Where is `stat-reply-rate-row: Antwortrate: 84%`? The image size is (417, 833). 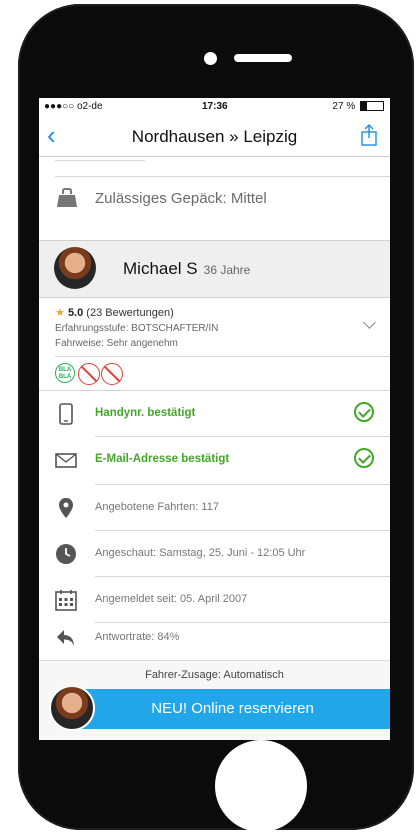 stat-reply-rate-row: Antwortrate: 84% is located at coordinates (214, 638).